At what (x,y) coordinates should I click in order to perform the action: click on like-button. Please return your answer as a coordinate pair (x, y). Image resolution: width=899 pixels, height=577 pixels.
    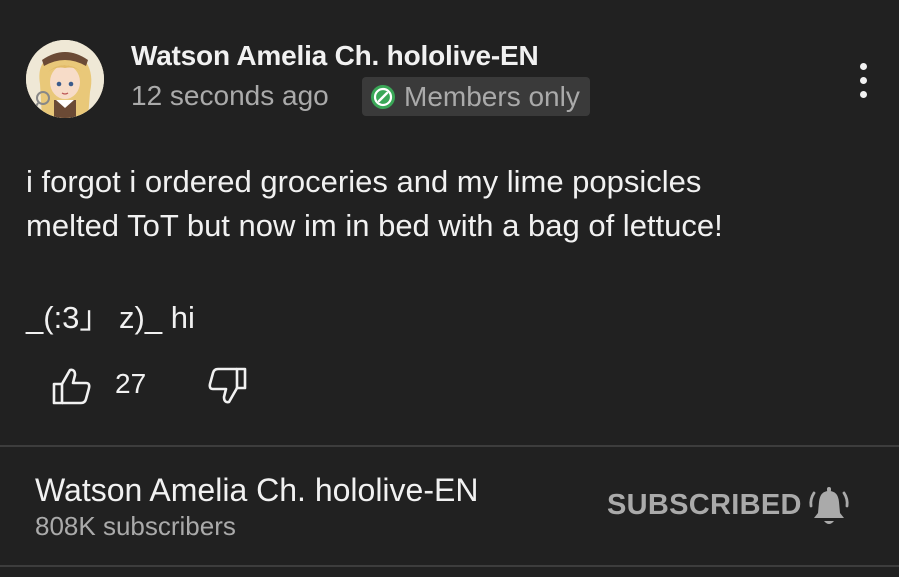
    Looking at the image, I should click on (71, 386).